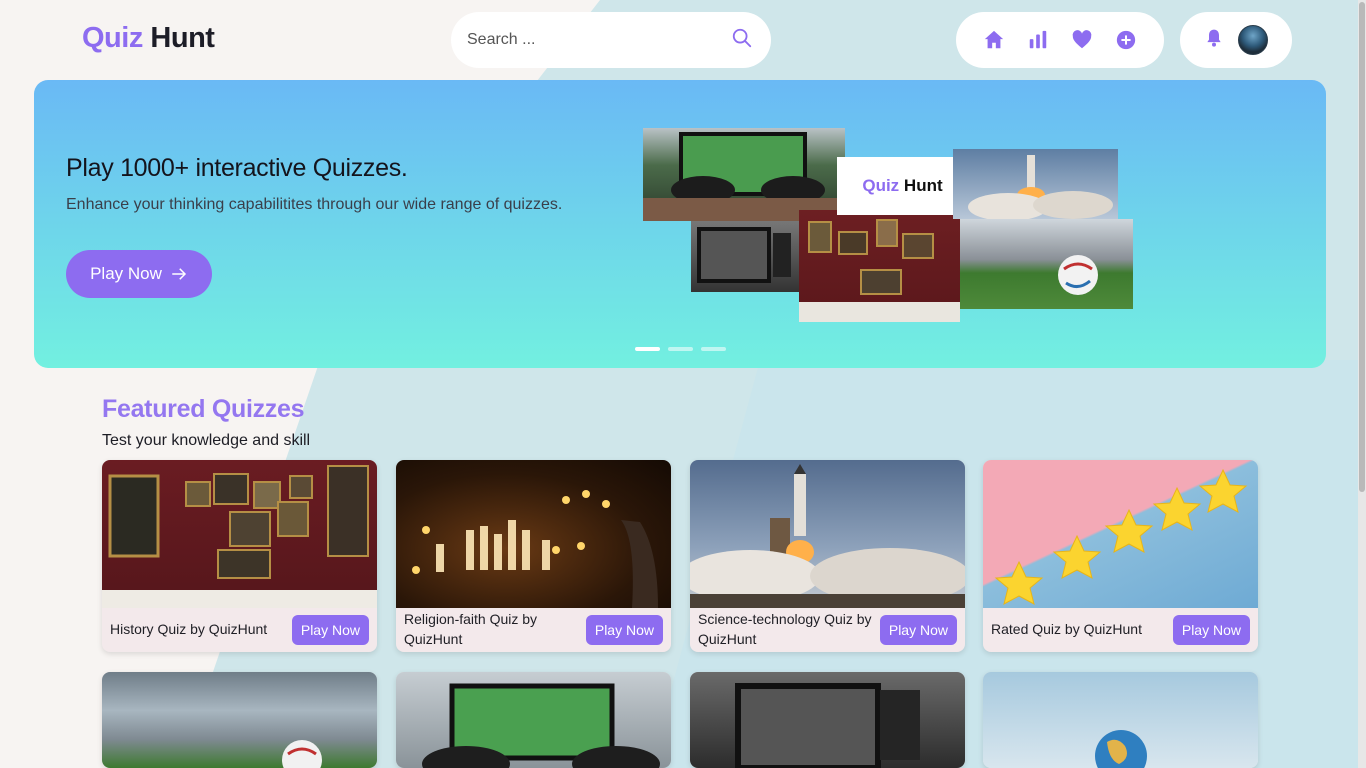 This screenshot has height=768, width=1366. What do you see at coordinates (587, 40) in the screenshot?
I see `search-input` at bounding box center [587, 40].